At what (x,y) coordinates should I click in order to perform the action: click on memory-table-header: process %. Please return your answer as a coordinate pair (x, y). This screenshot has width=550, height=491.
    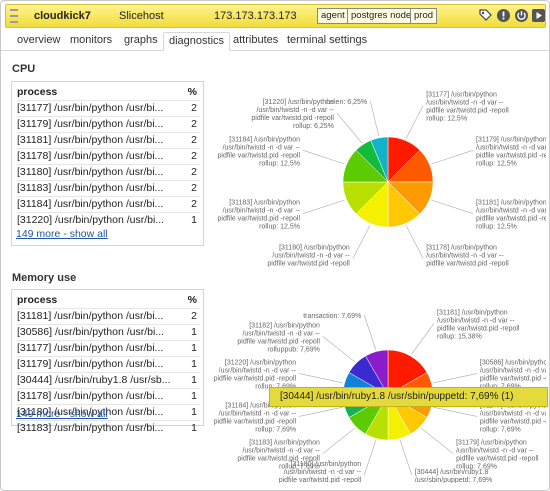
    Looking at the image, I should click on (108, 301).